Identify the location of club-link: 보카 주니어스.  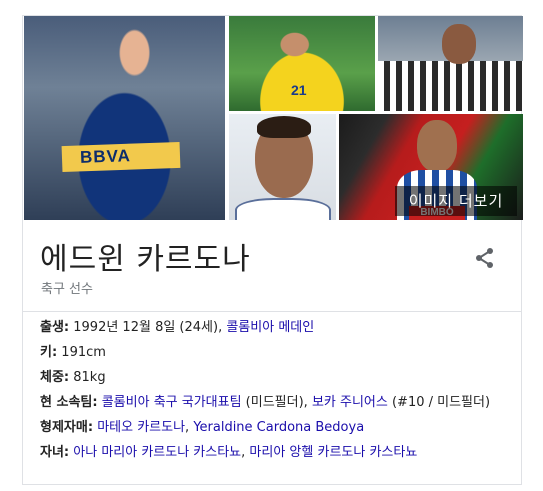
(350, 402).